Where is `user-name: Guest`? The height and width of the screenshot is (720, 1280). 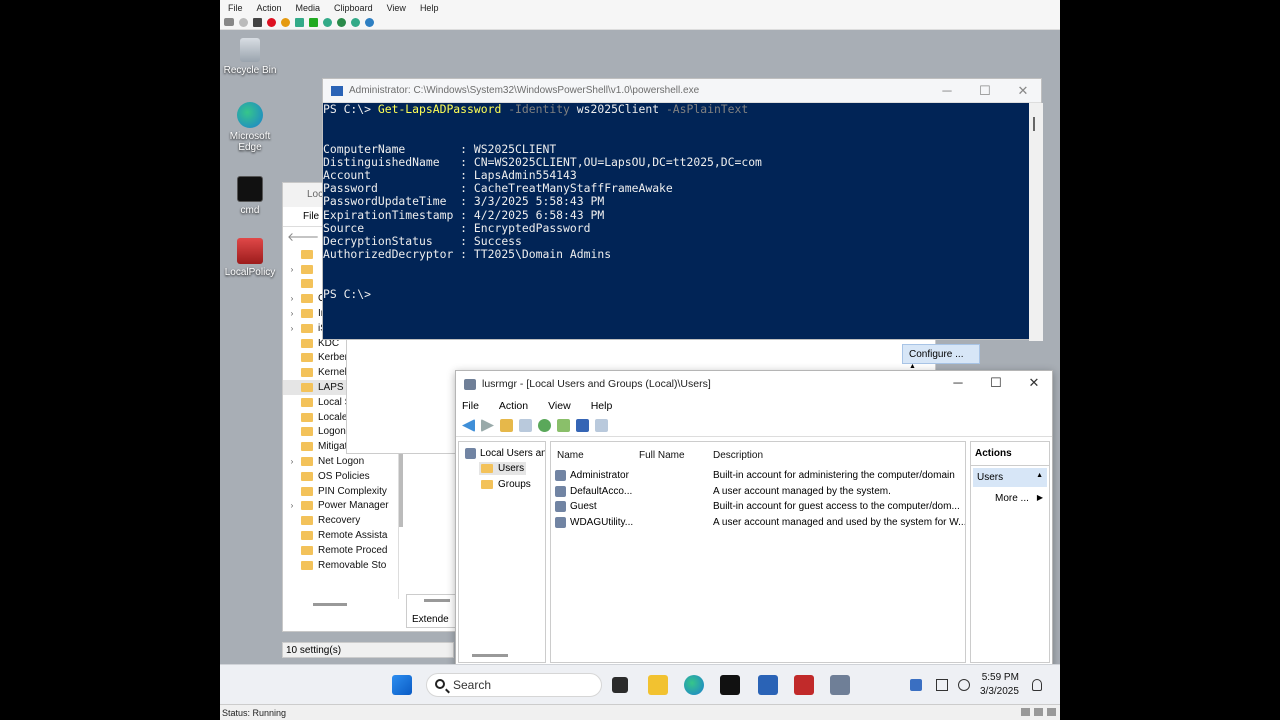 user-name: Guest is located at coordinates (583, 507).